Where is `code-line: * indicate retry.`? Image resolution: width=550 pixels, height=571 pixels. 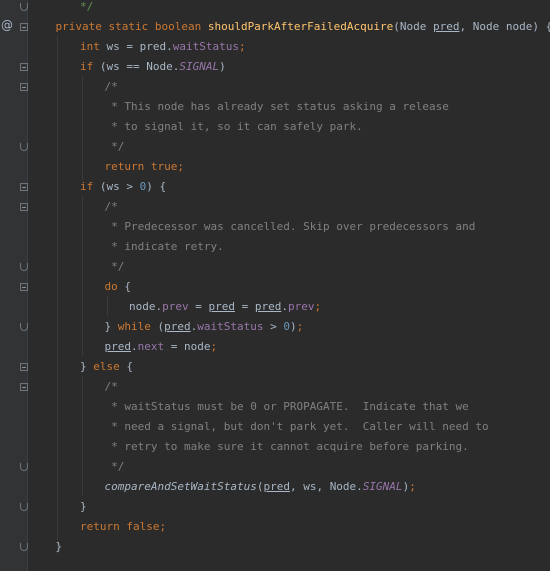
code-line: * indicate retry. is located at coordinates (164, 247).